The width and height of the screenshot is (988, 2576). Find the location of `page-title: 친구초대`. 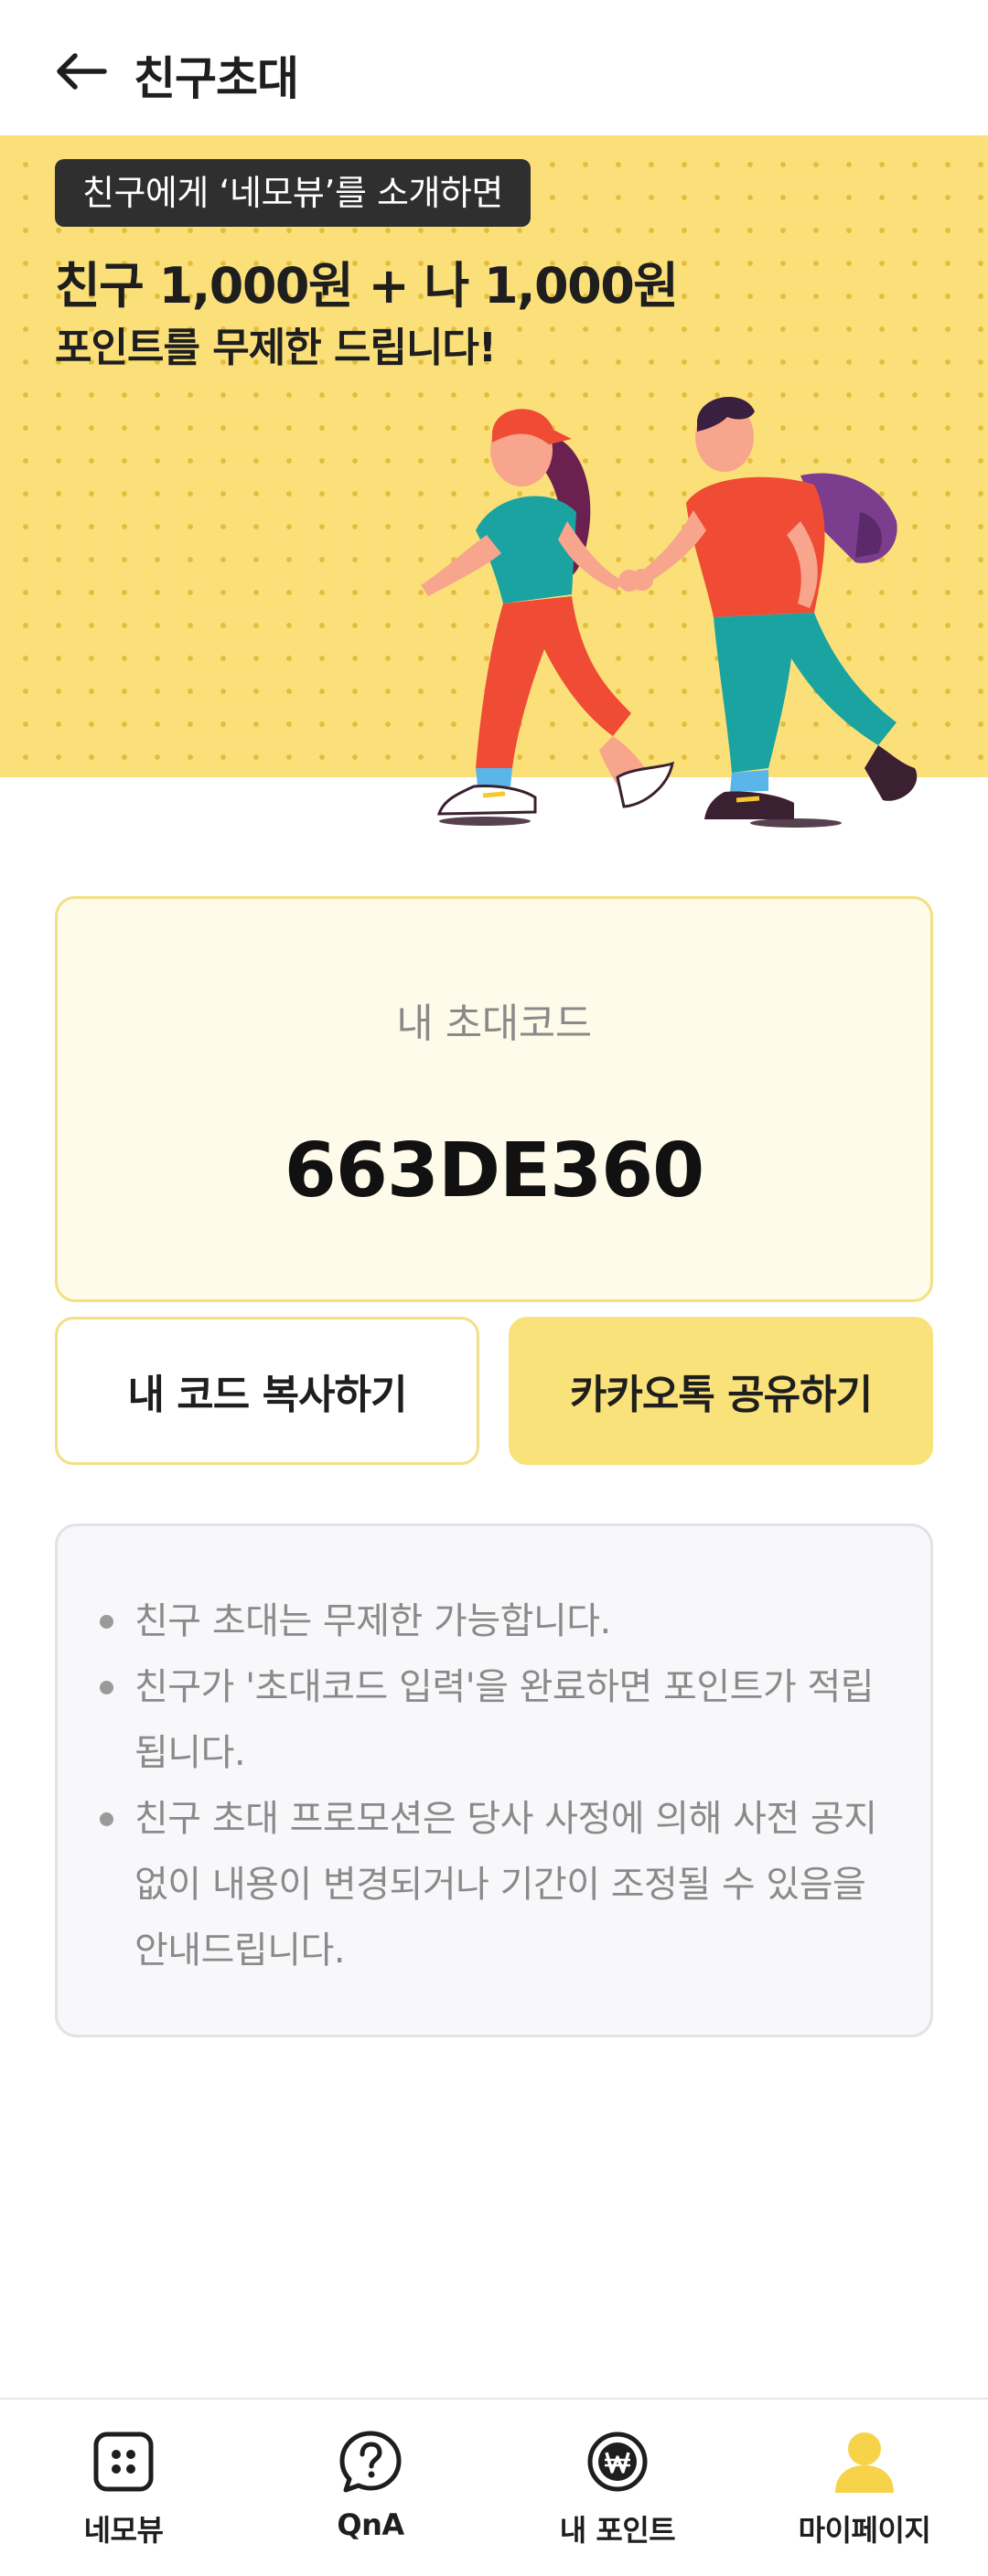

page-title: 친구초대 is located at coordinates (217, 78).